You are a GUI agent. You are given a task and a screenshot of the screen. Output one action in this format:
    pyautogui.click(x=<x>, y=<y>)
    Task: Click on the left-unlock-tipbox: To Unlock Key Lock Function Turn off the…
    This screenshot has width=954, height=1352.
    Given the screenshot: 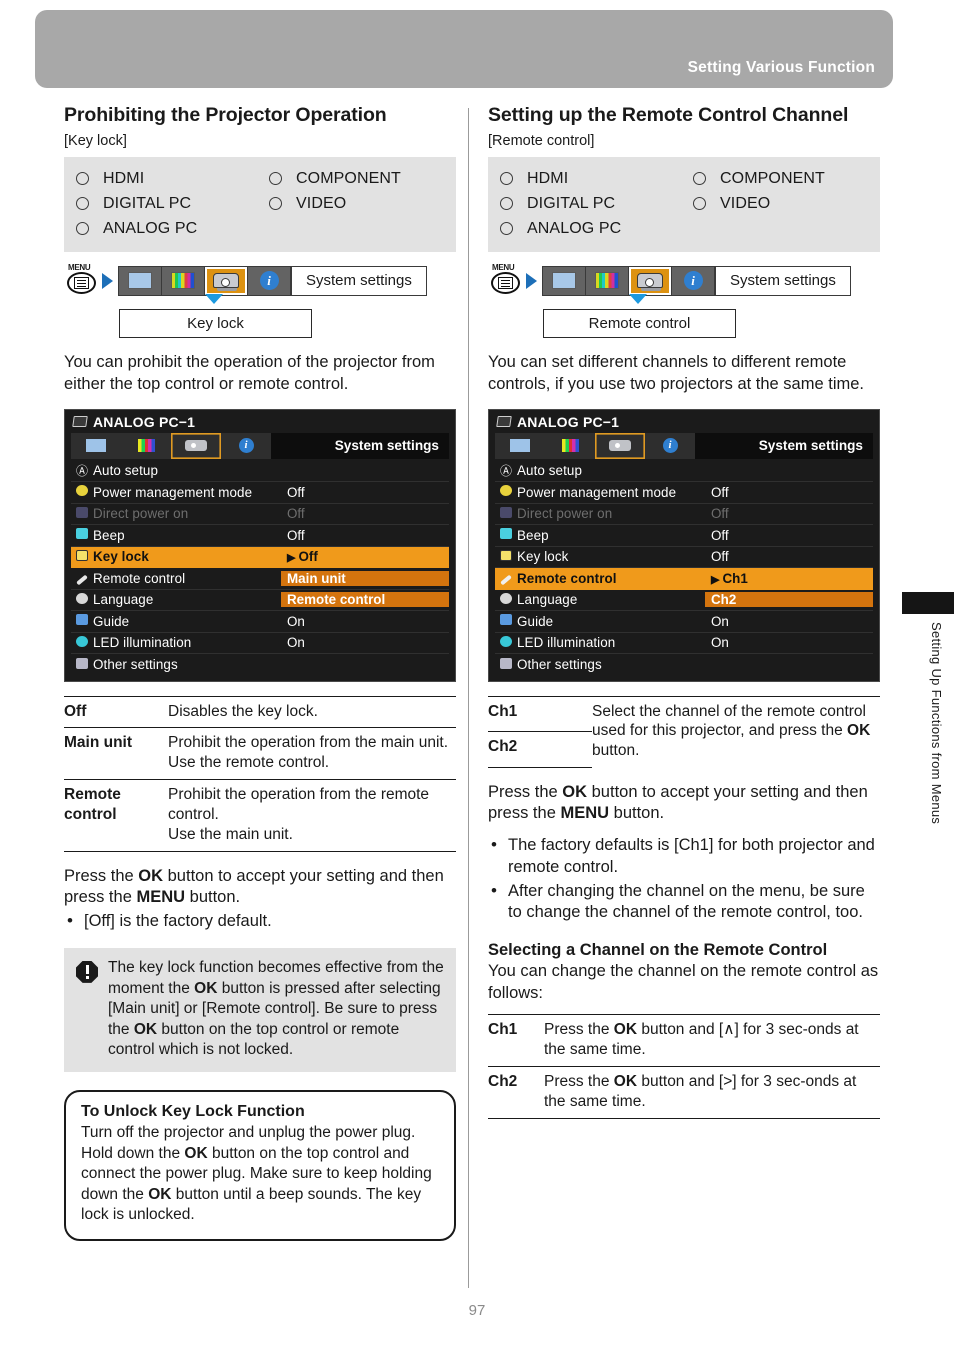 What is the action you would take?
    pyautogui.click(x=260, y=1165)
    